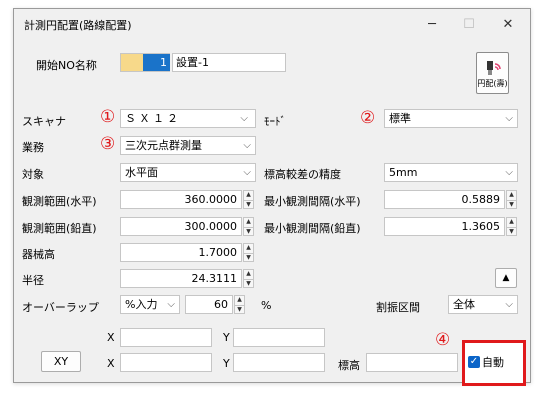  I want to click on window-title: 計測円配置(路線配置), so click(78, 25).